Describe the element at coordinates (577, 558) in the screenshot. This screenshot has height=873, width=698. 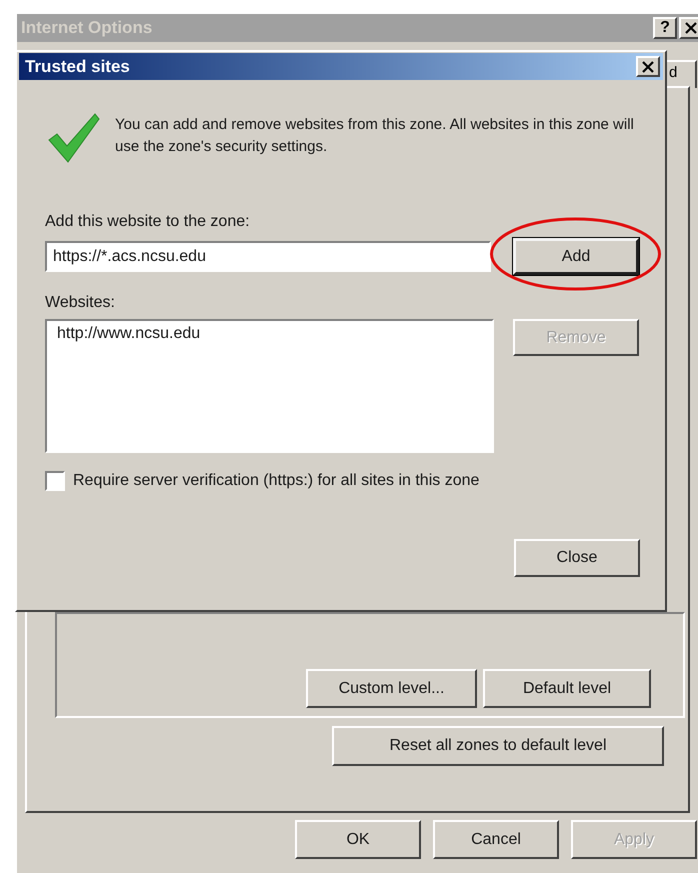
I see `close-dialog-button: Close` at that location.